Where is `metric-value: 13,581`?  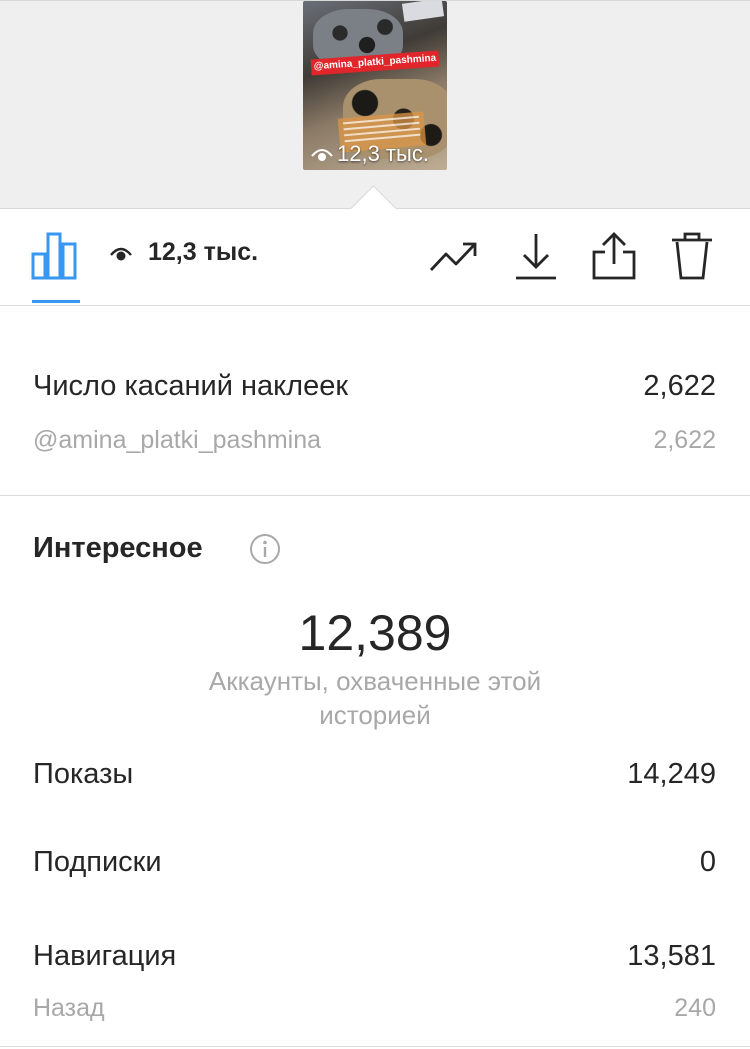 metric-value: 13,581 is located at coordinates (671, 956).